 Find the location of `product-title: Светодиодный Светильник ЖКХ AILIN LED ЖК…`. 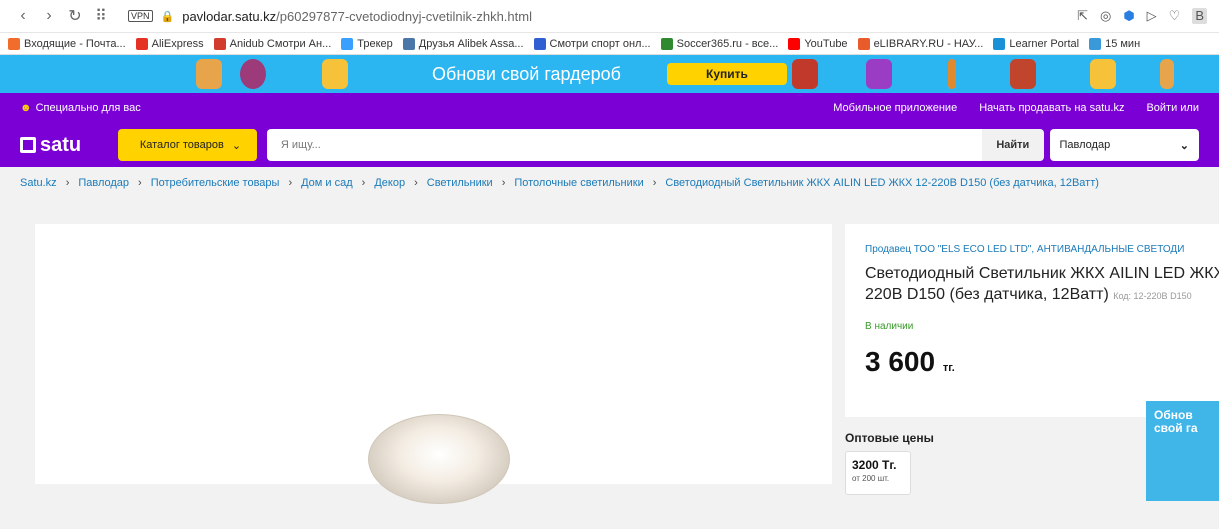

product-title: Светодиодный Светильник ЖКХ AILIN LED ЖК… is located at coordinates (1042, 284).